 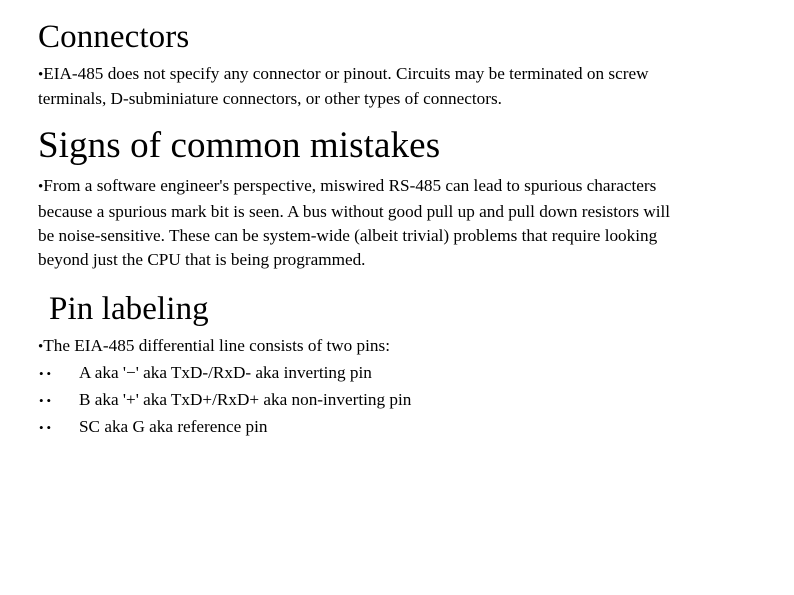 I want to click on section-heading-connectors: Connectors, so click(x=114, y=37).